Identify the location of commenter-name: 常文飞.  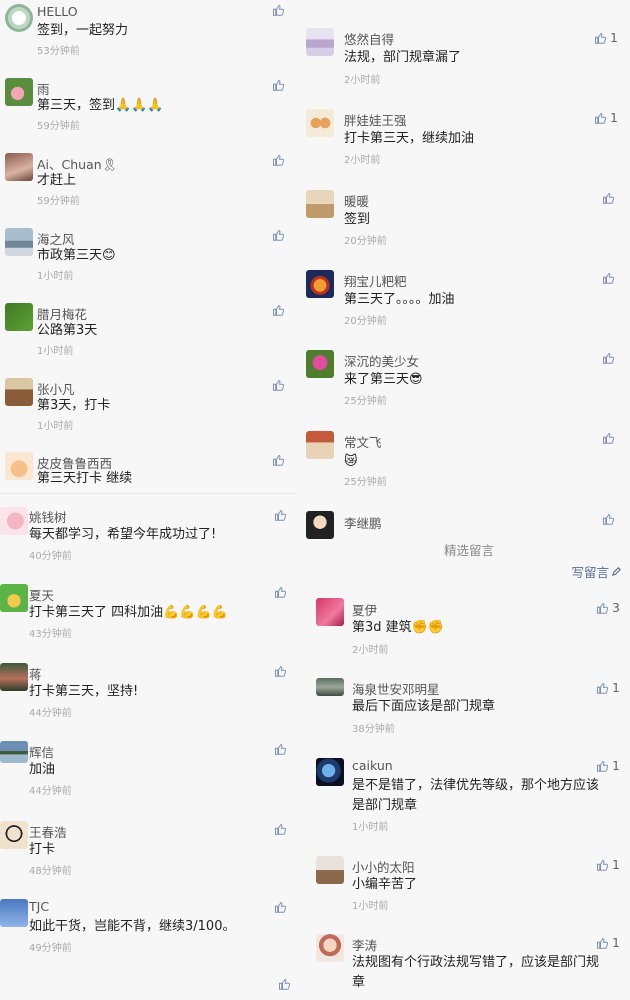
(363, 441).